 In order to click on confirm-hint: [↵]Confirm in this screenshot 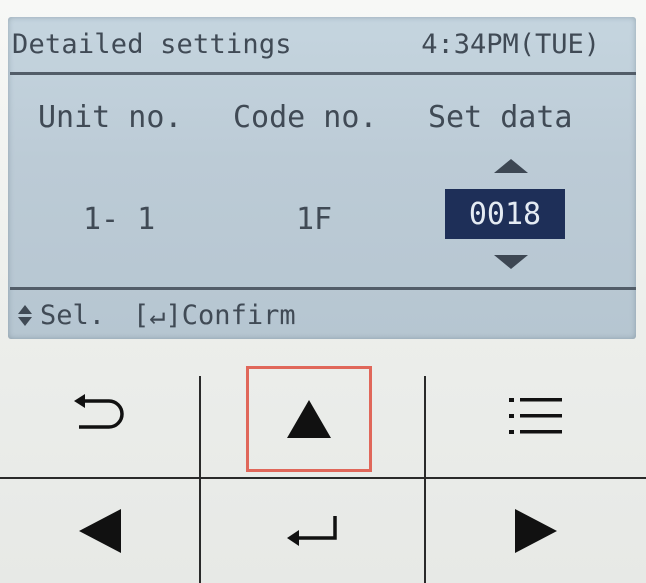, I will do `click(214, 315)`.